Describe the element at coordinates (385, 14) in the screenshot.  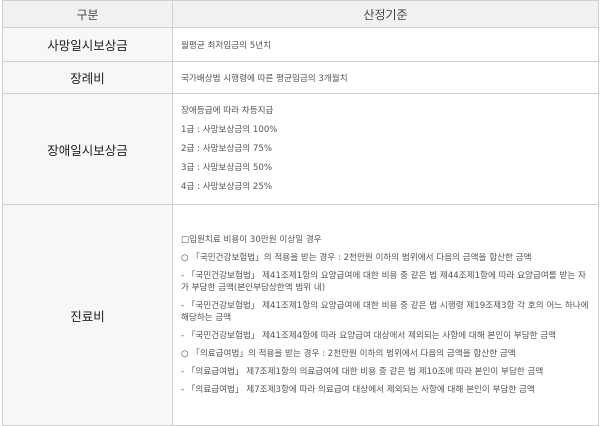
I see `header-criteria: 산정기준` at that location.